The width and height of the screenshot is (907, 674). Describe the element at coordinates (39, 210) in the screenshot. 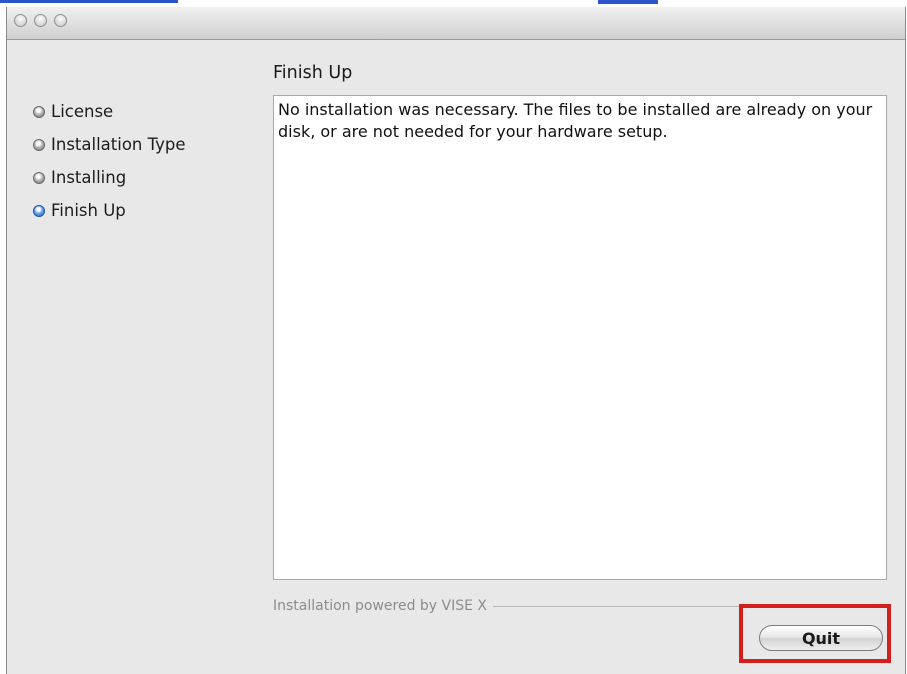

I see `active-bullet-icon` at that location.